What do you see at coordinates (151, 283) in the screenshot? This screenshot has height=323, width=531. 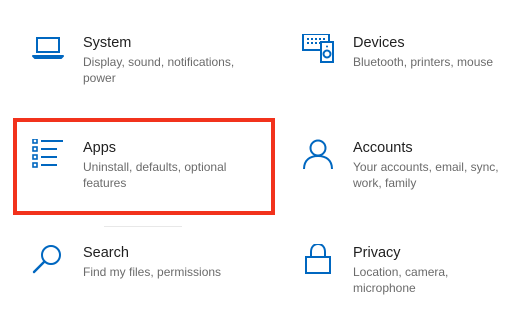 I see `settings-tile-search: Search Find my files, permissions` at bounding box center [151, 283].